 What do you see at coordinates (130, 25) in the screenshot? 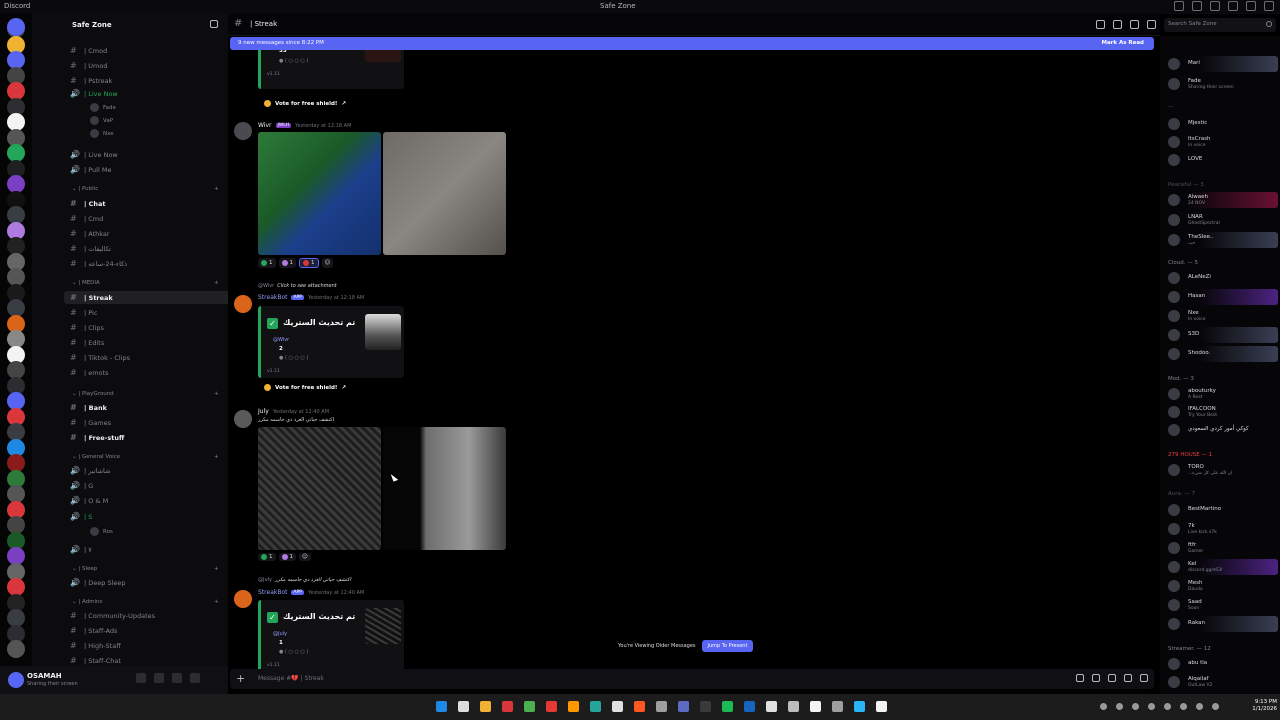
I see `guild-header: Safe Zone` at bounding box center [130, 25].